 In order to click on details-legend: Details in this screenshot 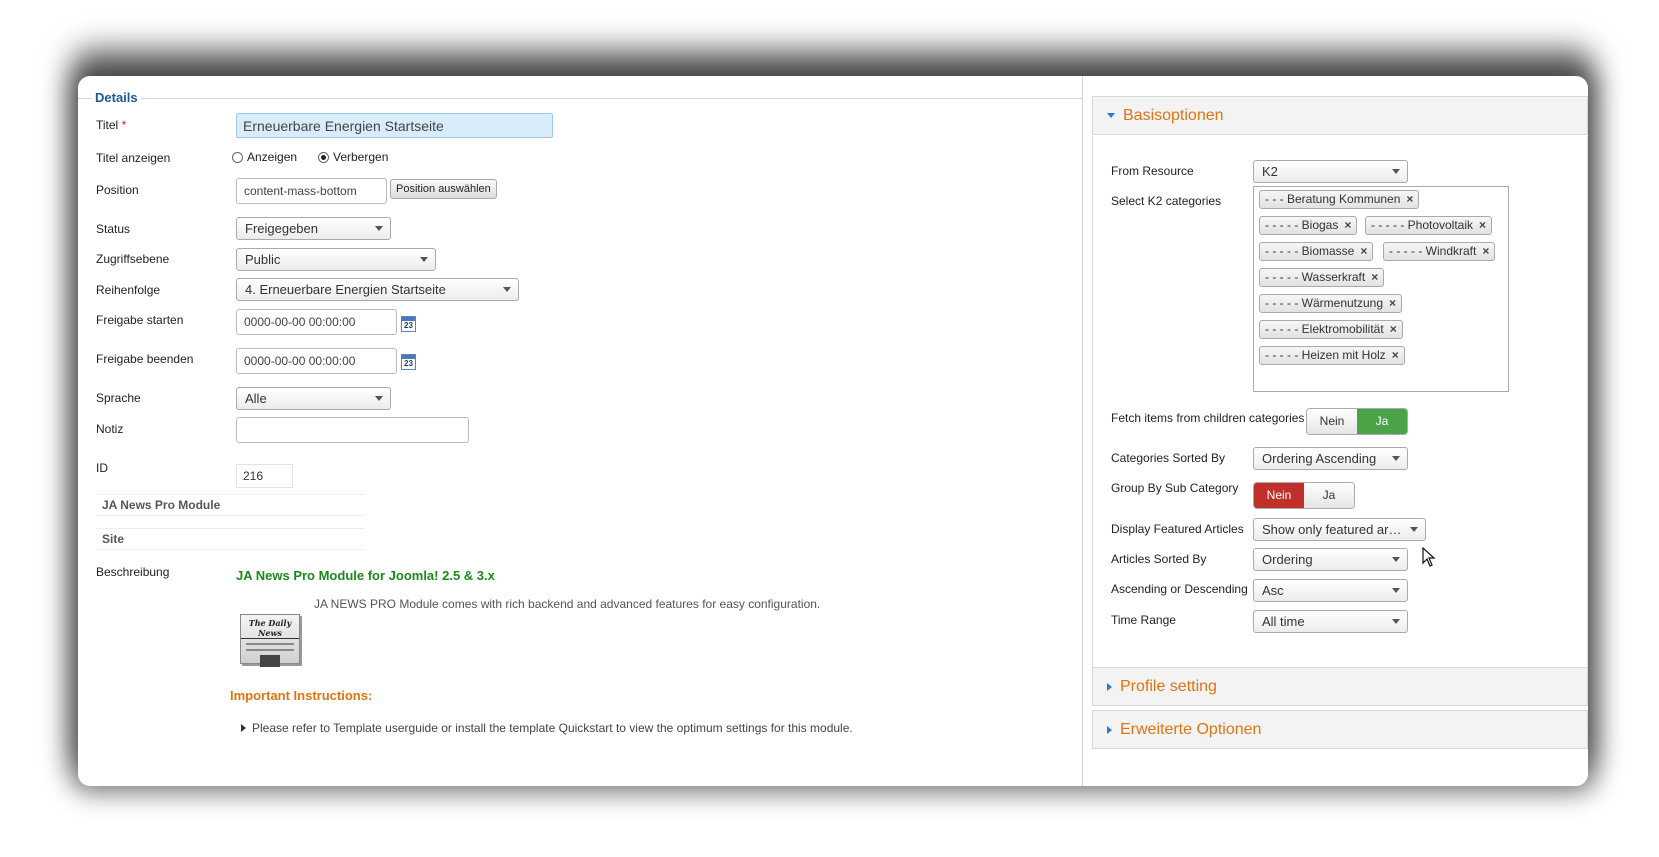, I will do `click(116, 97)`.